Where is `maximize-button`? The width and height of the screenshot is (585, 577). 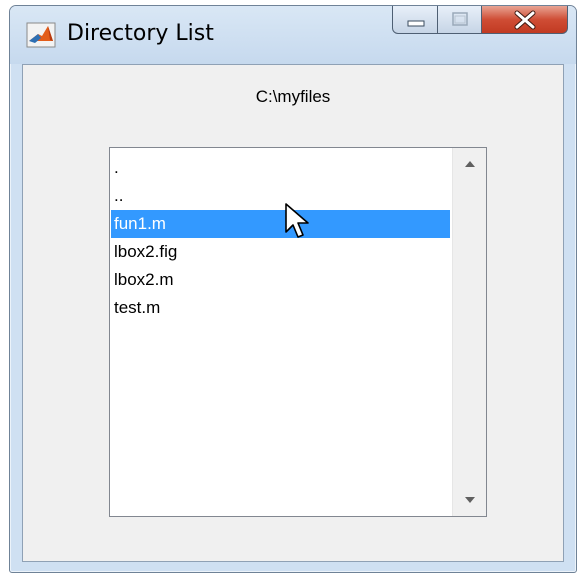 maximize-button is located at coordinates (460, 20).